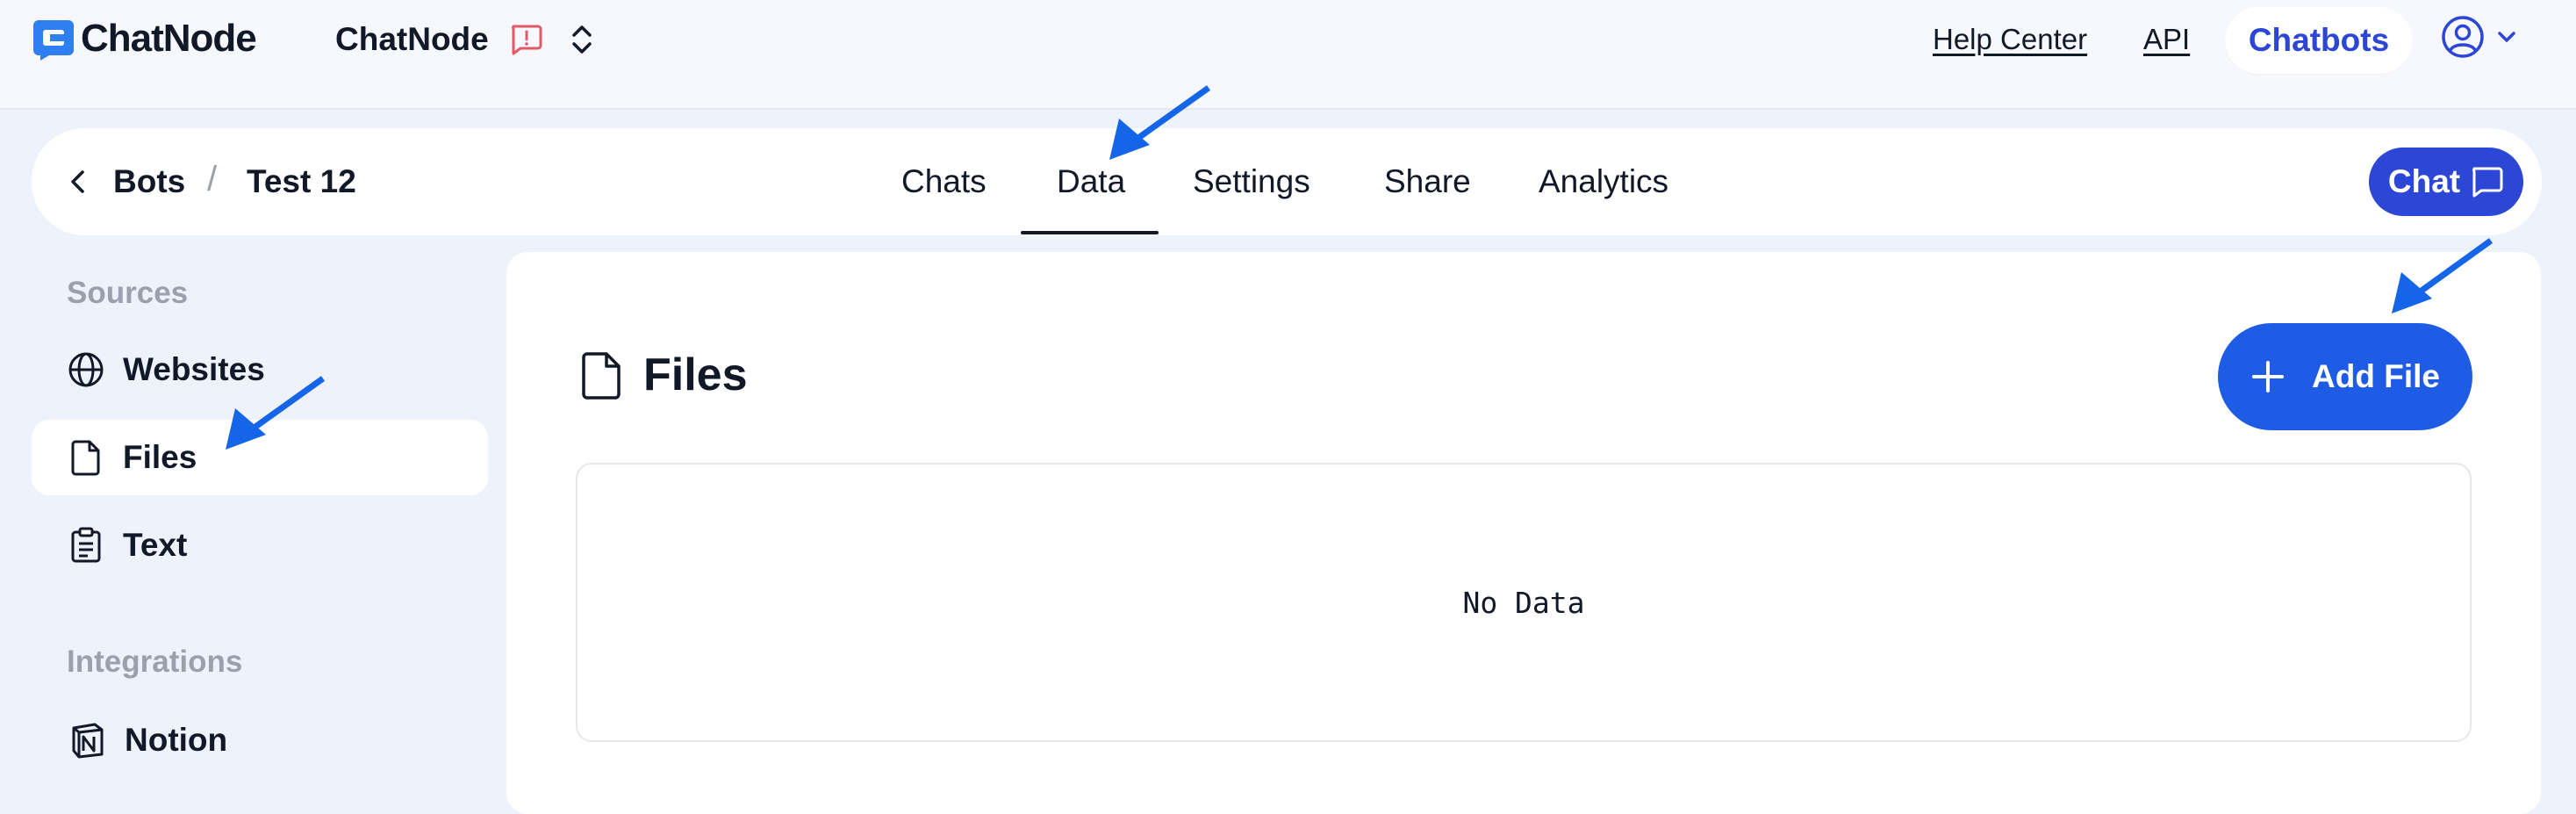 The width and height of the screenshot is (2576, 814). Describe the element at coordinates (1603, 181) in the screenshot. I see `tab-analytics: Analytics` at that location.